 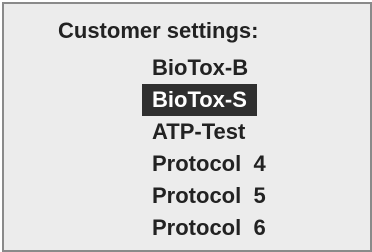 What do you see at coordinates (199, 100) in the screenshot?
I see `menu-item-biotox-s: BioTox-S` at bounding box center [199, 100].